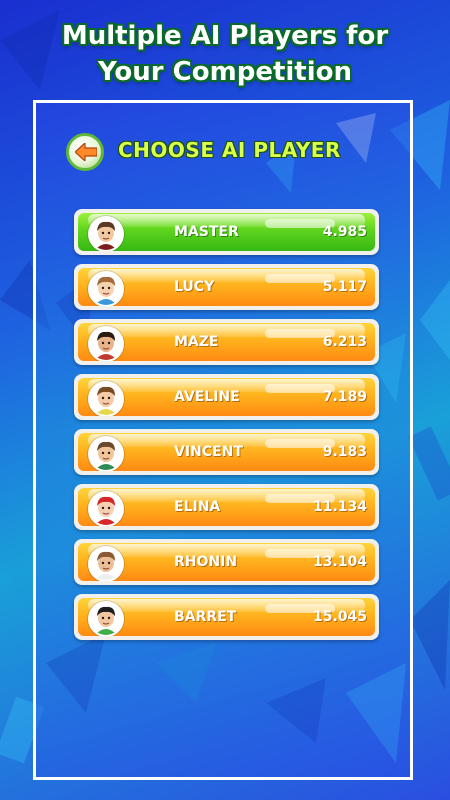 This screenshot has height=800, width=450. I want to click on player-row-lucy: LUCY 5.117, so click(226, 287).